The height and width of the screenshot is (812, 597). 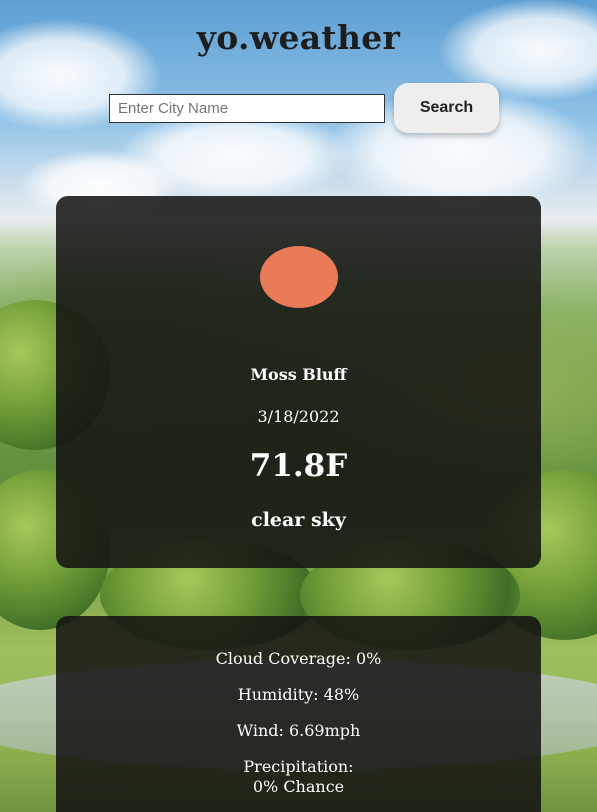 What do you see at coordinates (298, 520) in the screenshot?
I see `weather-description: clear sky` at bounding box center [298, 520].